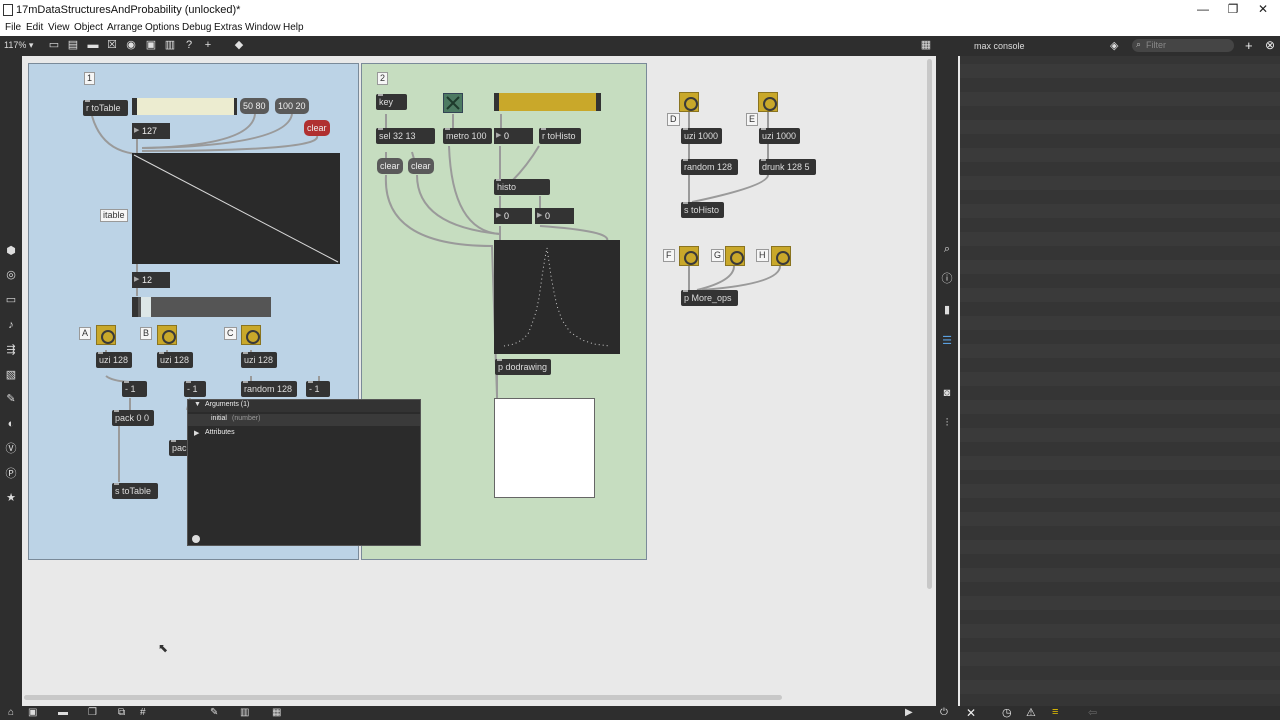 This screenshot has width=1280, height=720. What do you see at coordinates (11, 399) in the screenshot?
I see `clip-icon: ✎` at bounding box center [11, 399].